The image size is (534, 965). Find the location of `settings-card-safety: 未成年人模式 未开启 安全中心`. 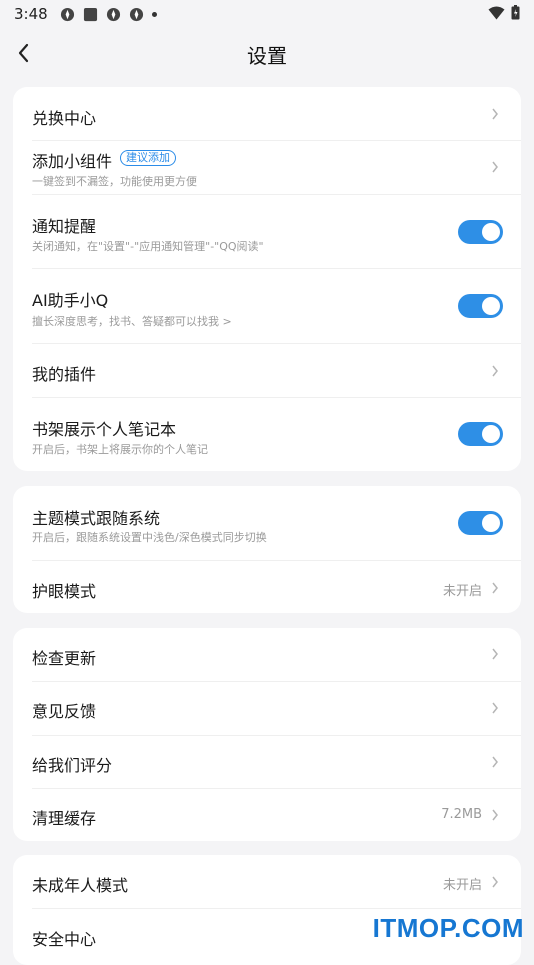

settings-card-safety: 未成年人模式 未开启 安全中心 is located at coordinates (267, 910).